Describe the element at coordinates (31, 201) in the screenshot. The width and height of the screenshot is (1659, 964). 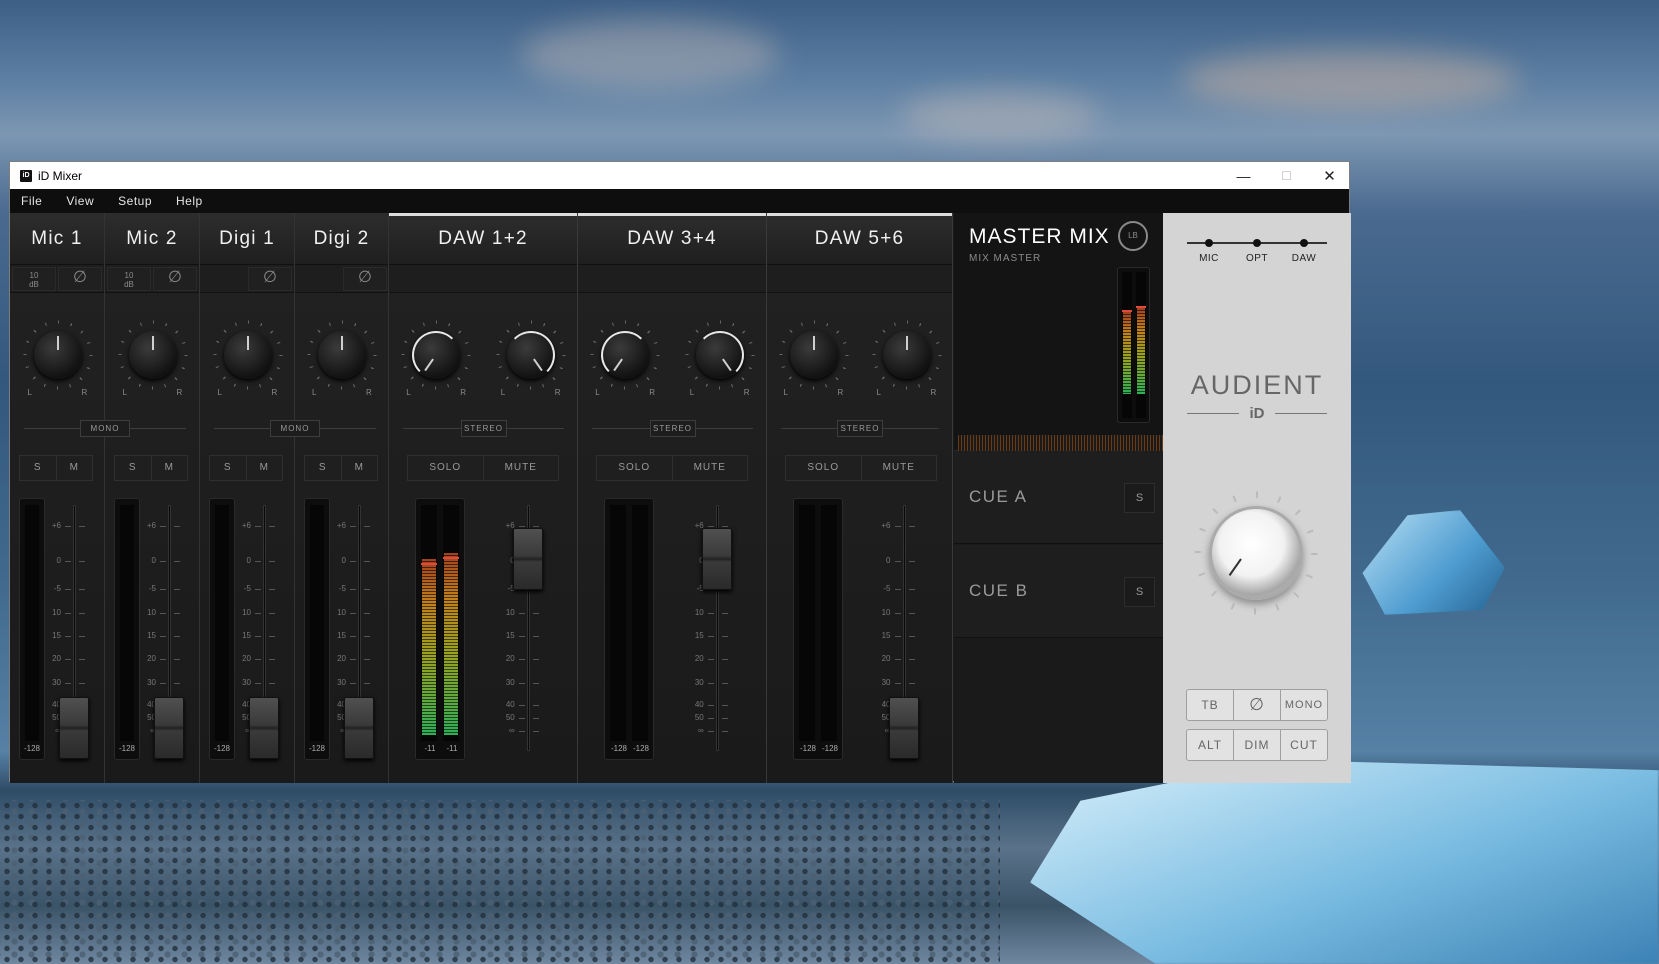
I see `menu-file: File` at that location.